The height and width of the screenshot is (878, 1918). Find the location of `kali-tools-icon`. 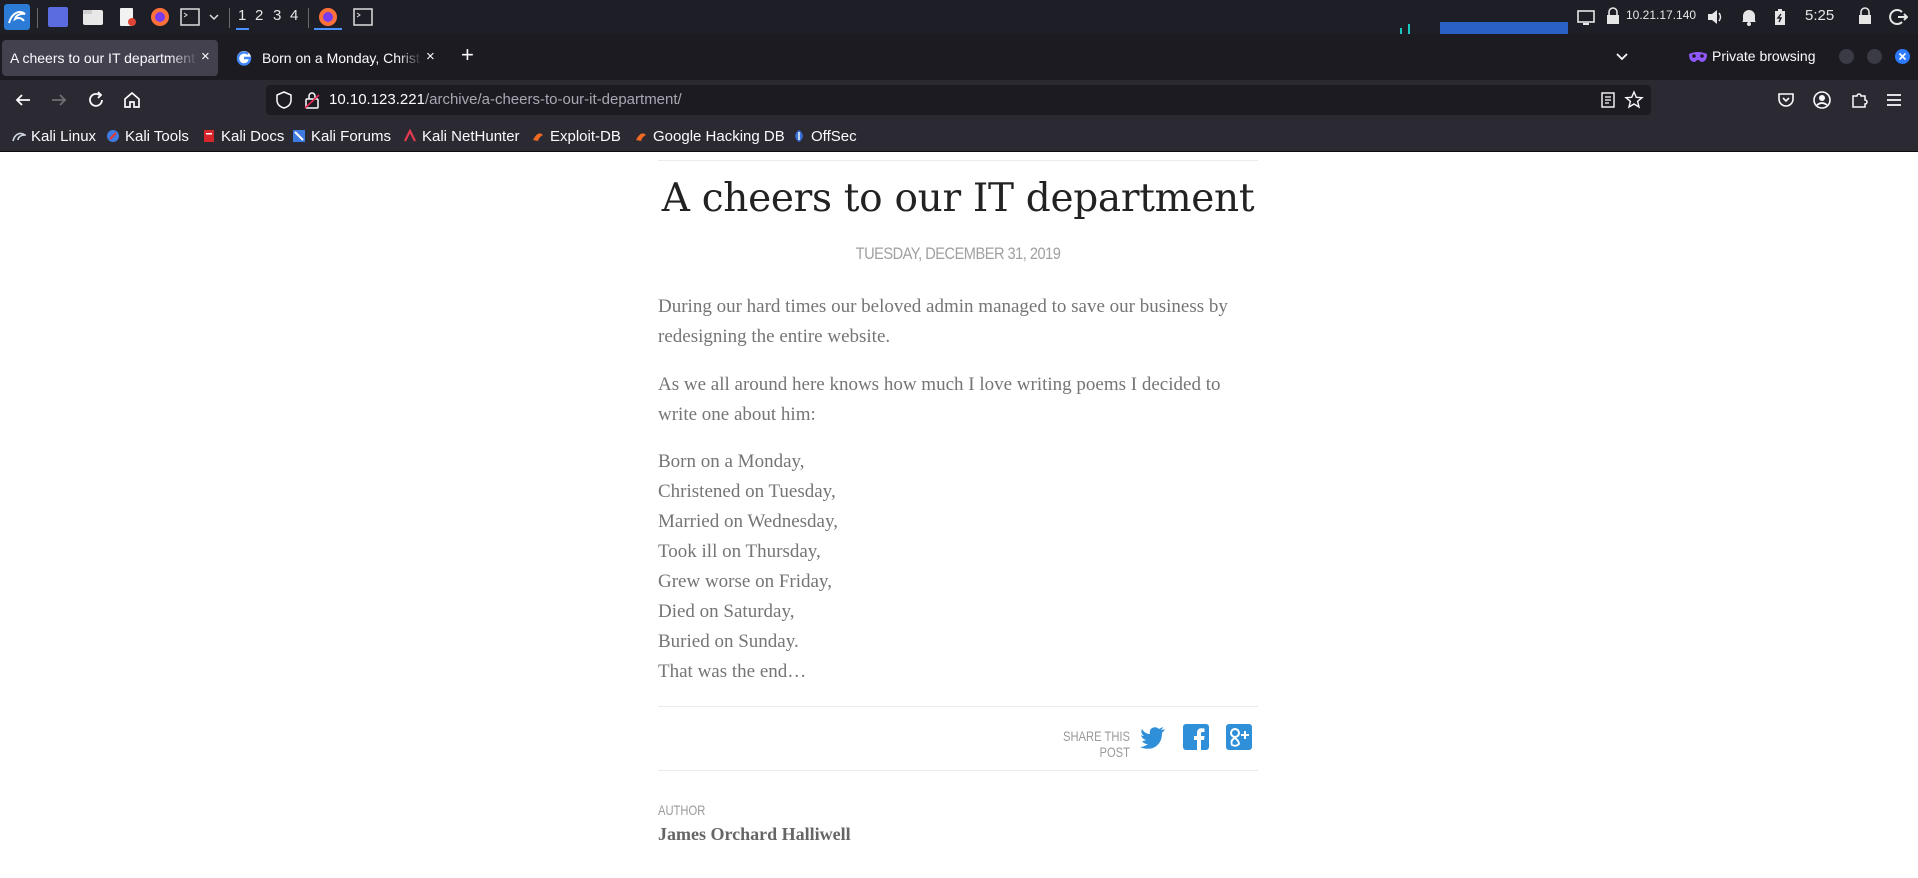

kali-tools-icon is located at coordinates (113, 136).